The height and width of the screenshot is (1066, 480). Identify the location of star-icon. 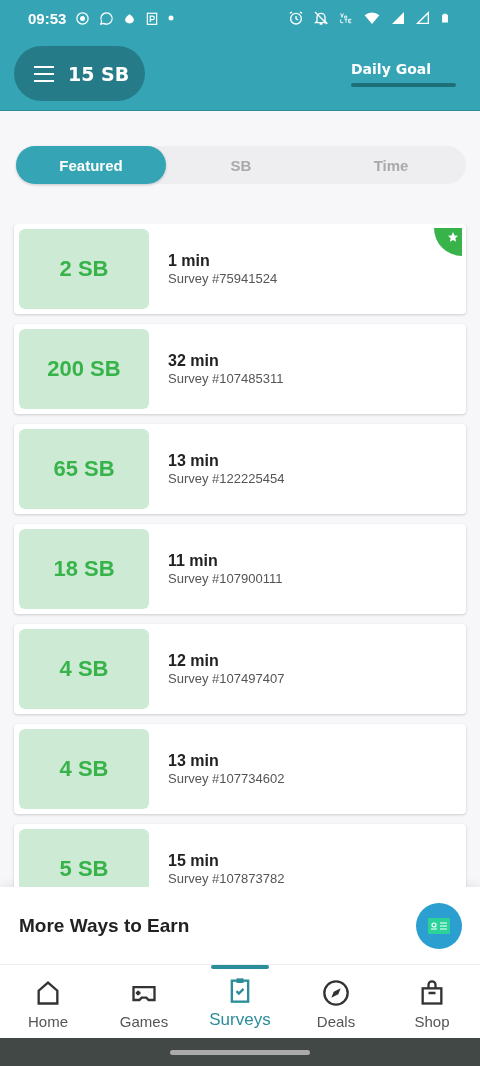
(453, 237).